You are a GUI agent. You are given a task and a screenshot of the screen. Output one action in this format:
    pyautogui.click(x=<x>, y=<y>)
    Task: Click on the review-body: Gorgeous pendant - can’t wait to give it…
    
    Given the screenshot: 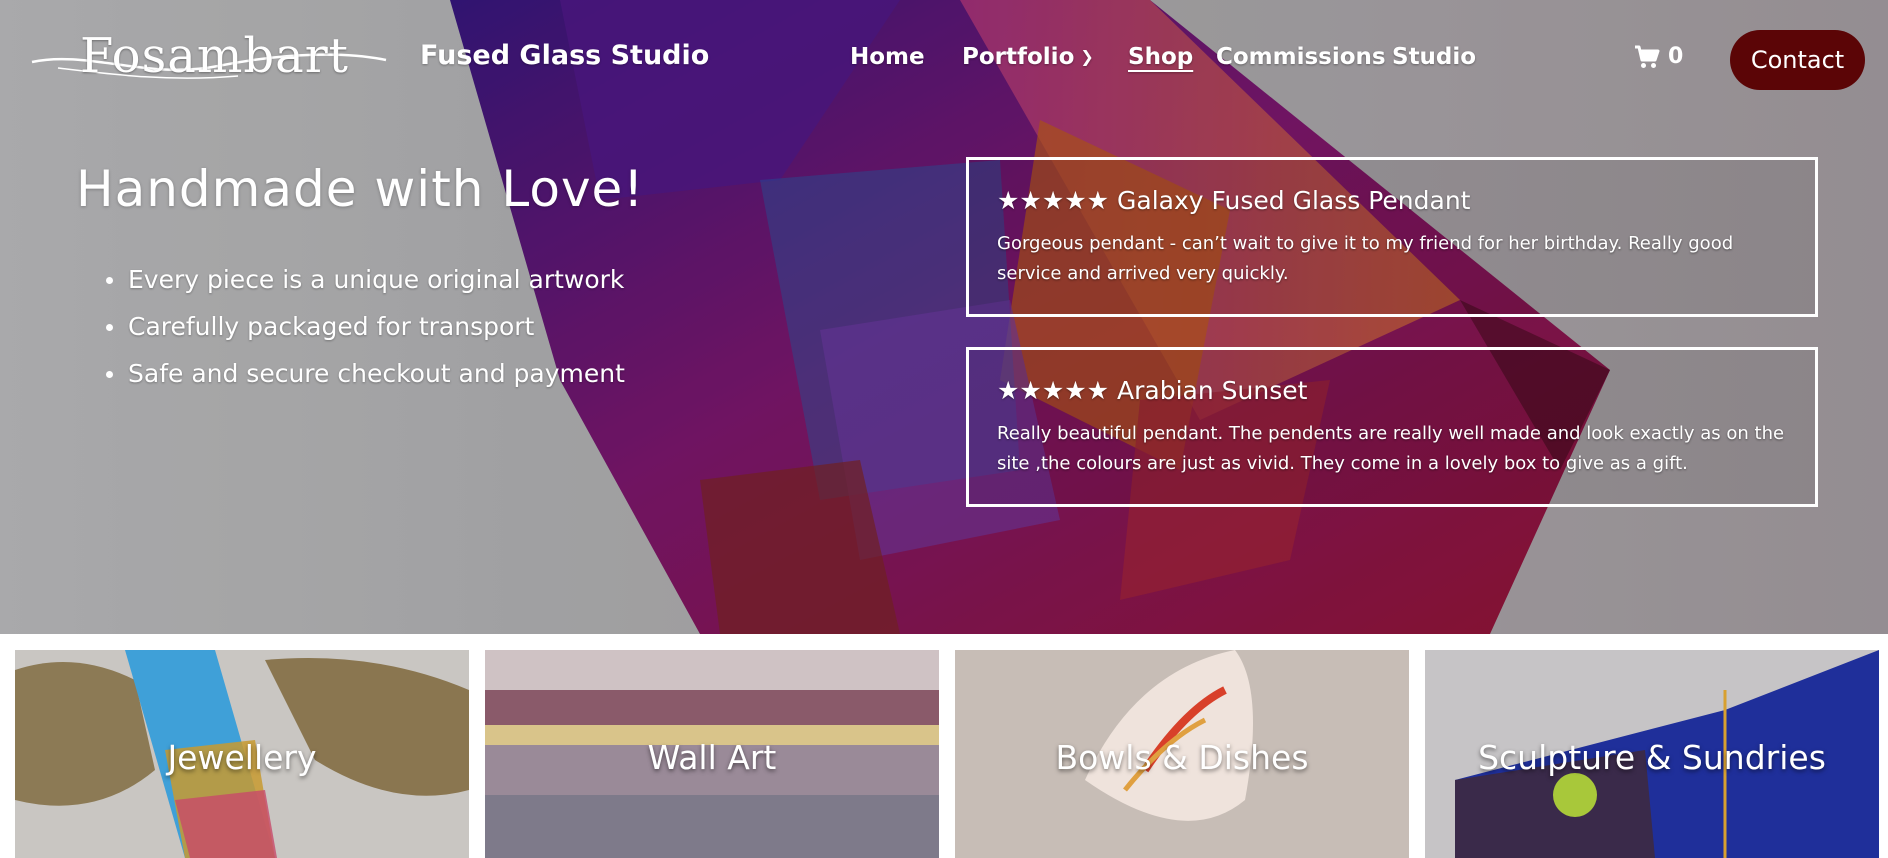 What is the action you would take?
    pyautogui.click(x=1365, y=258)
    